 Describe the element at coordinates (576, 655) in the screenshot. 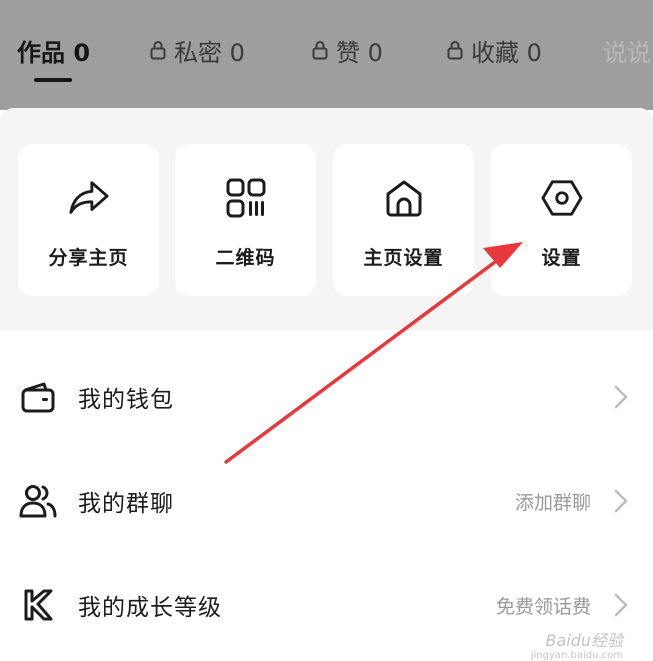

I see `watermark-url: jingyan.baidu.com` at that location.